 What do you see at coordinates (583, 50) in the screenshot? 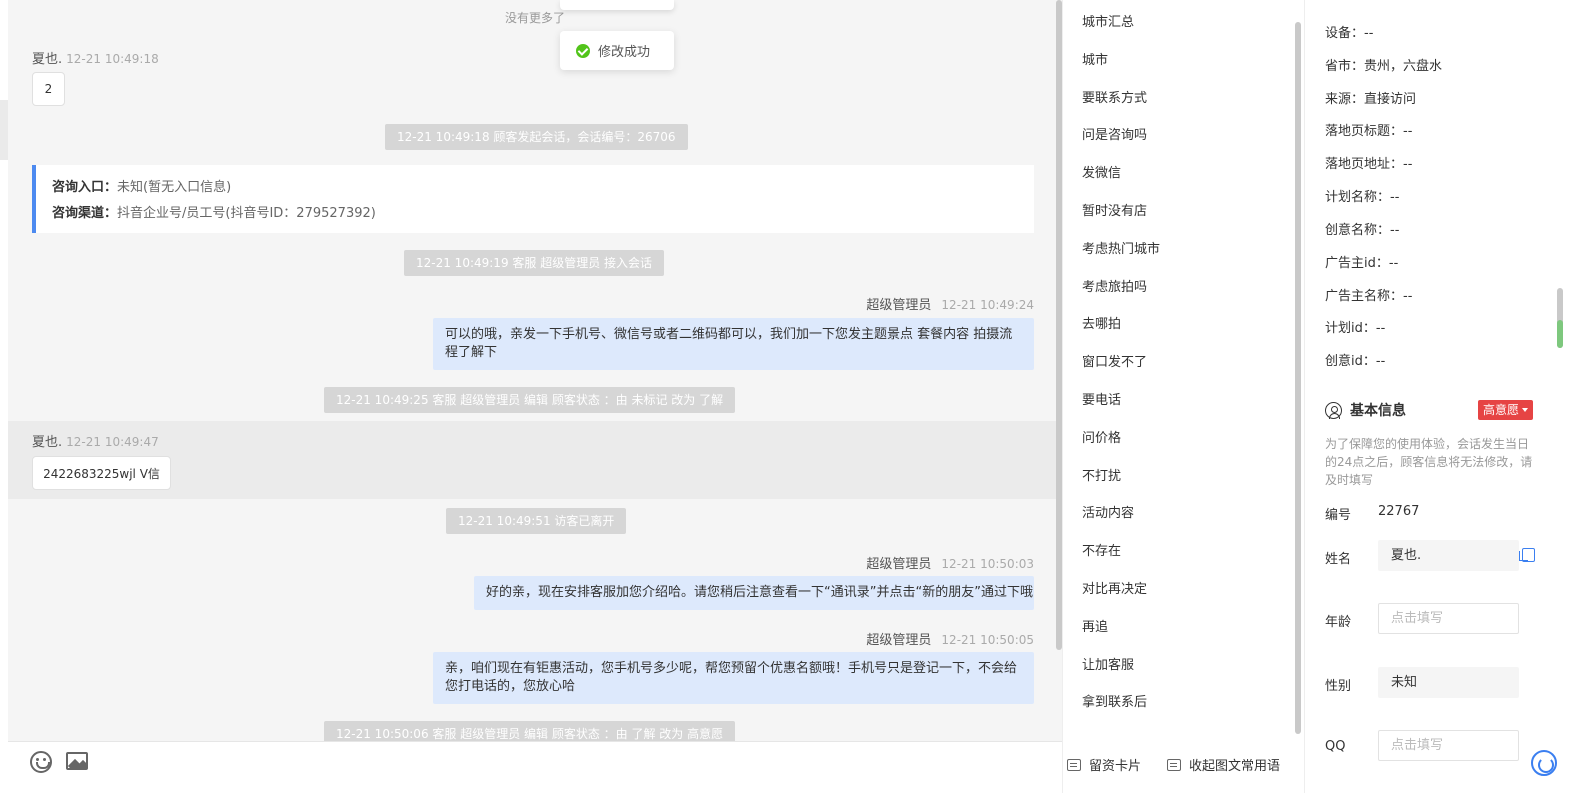
I see `check-circle-icon` at bounding box center [583, 50].